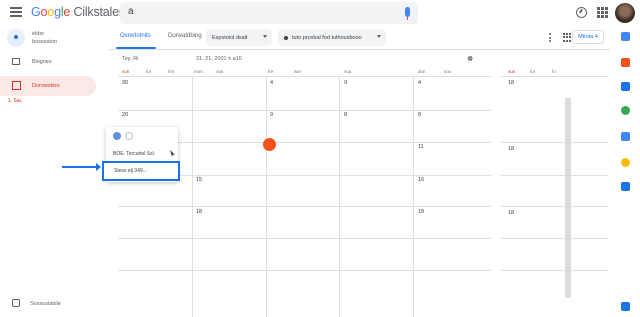  Describe the element at coordinates (48, 62) in the screenshot. I see `sidebar-item-bsignes: Bsignes` at that location.